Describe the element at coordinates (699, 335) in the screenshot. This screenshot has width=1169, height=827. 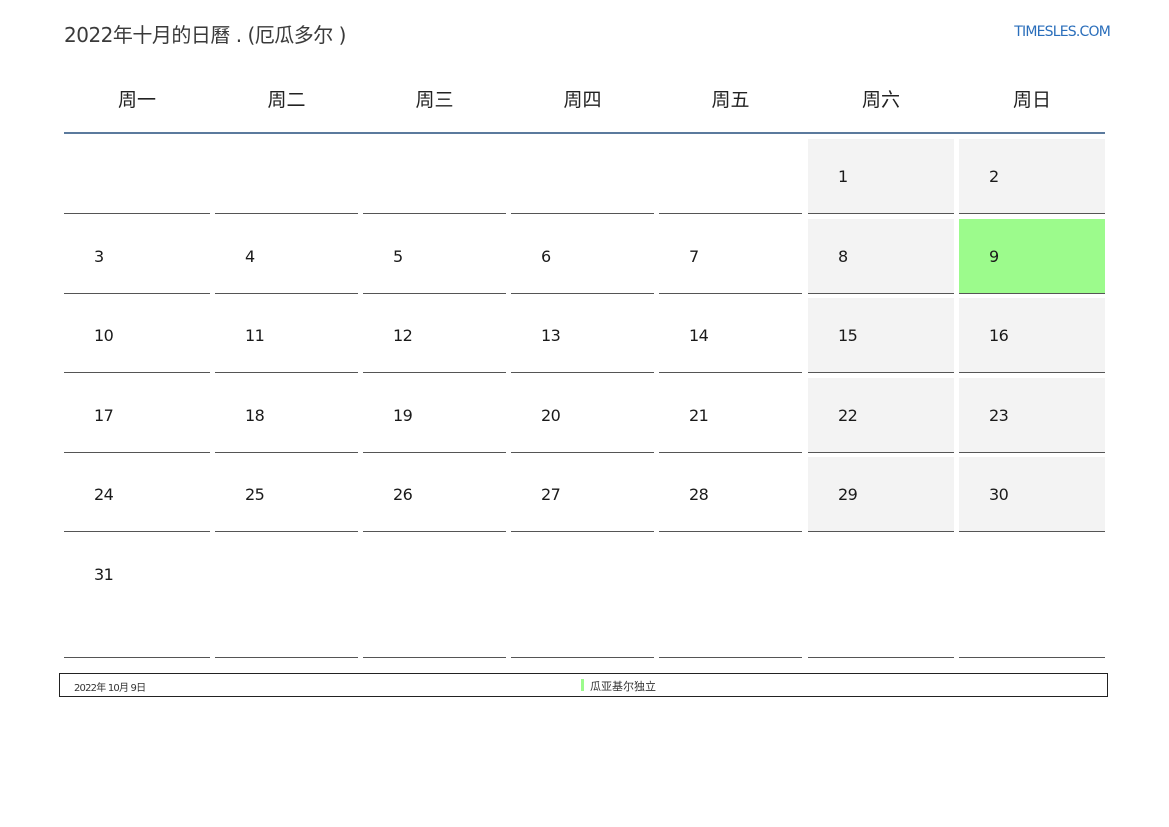
I see `day-number: 14` at that location.